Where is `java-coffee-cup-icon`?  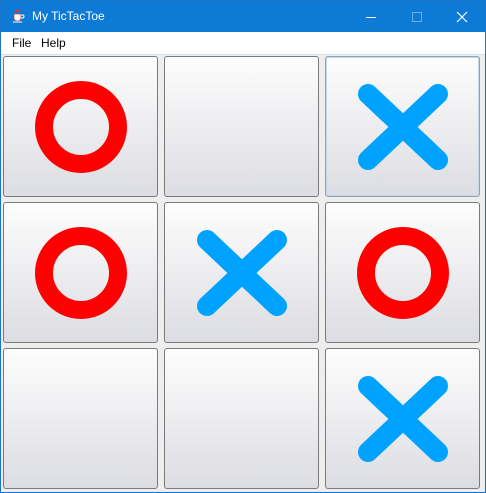
java-coffee-cup-icon is located at coordinates (18, 16).